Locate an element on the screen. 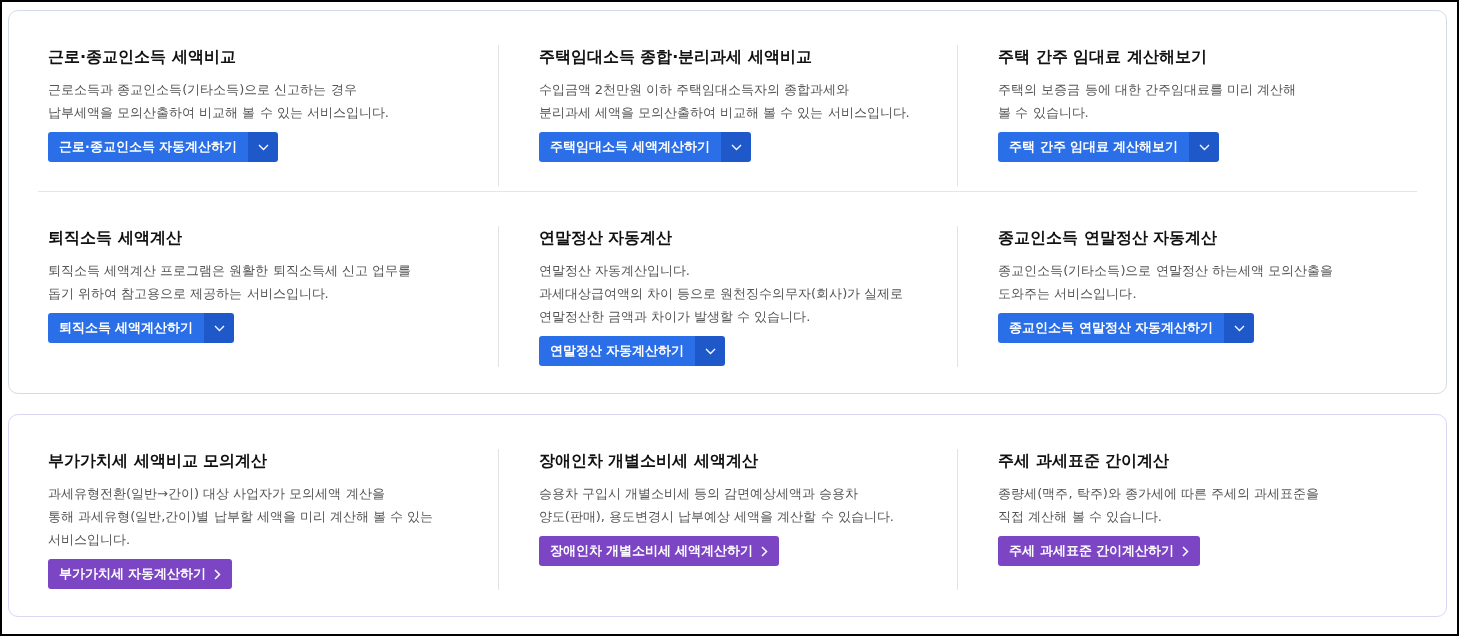  service-description: 주택의 보증금 등에 대한 간주임대료를 미리 계산해 볼 수 있습니다. is located at coordinates (1147, 101).